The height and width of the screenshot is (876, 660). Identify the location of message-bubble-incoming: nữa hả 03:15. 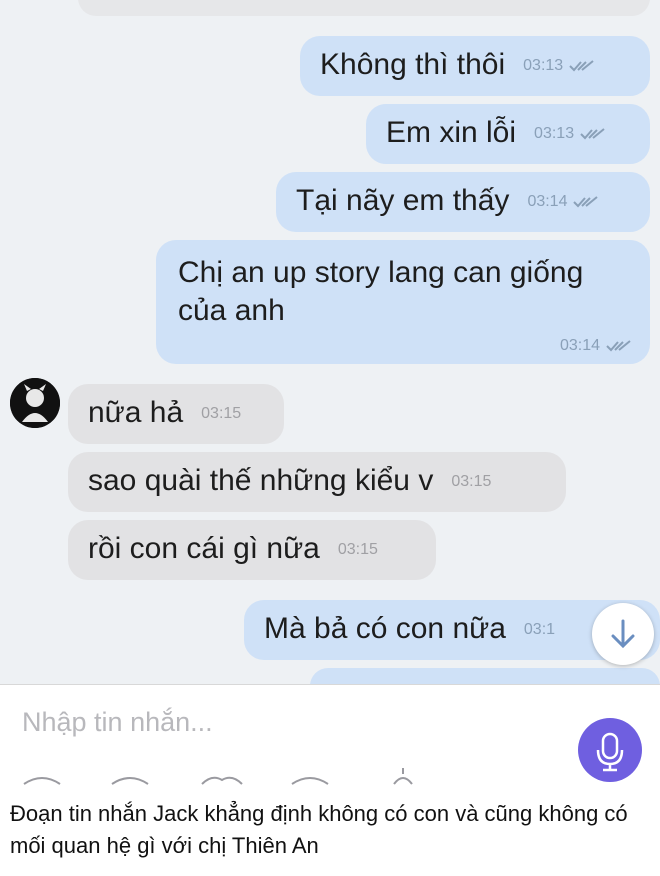
(176, 414).